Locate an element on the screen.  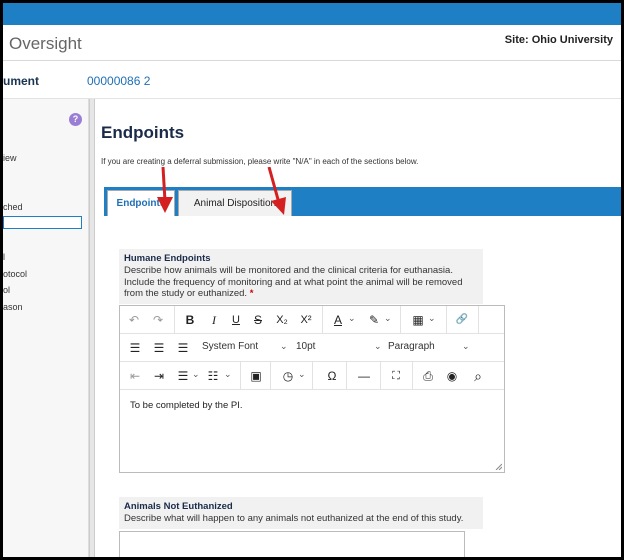
table-icon: ▦ is located at coordinates (418, 320).